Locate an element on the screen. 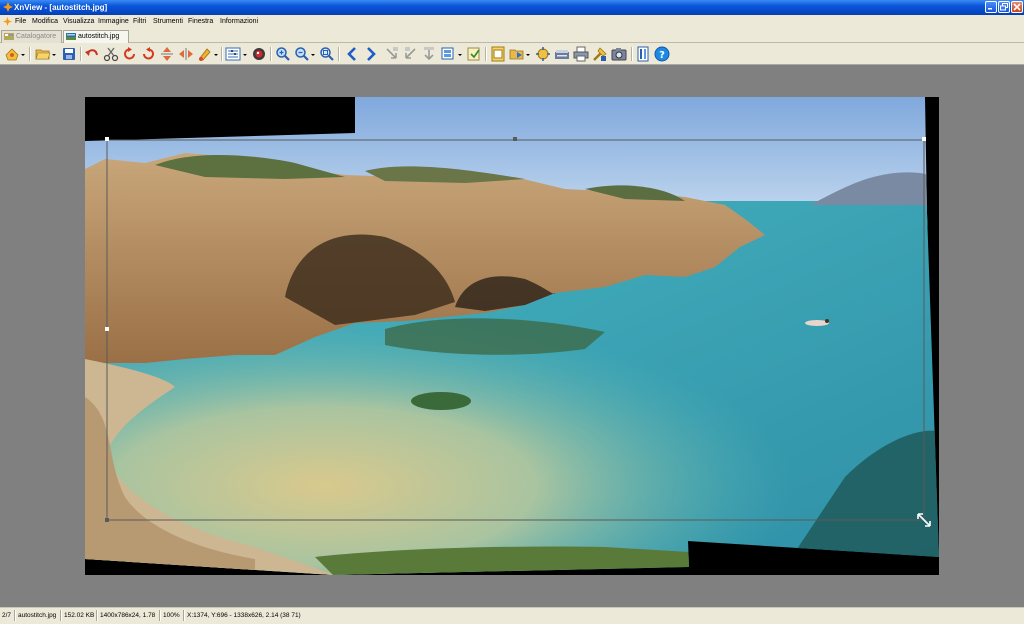 This screenshot has width=1024, height=624. slideshow-icon is located at coordinates (473, 54).